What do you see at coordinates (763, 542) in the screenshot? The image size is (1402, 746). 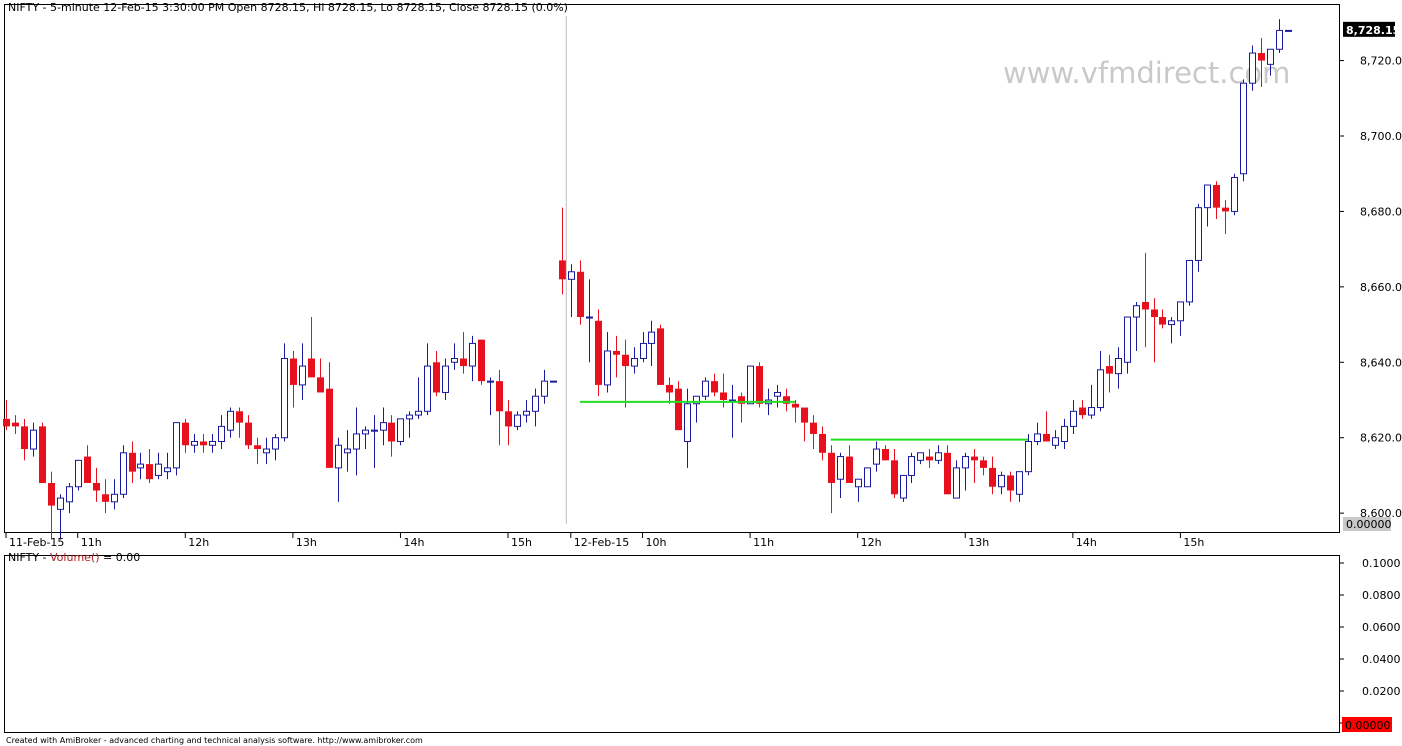 I see `x-tick-label: 11h` at bounding box center [763, 542].